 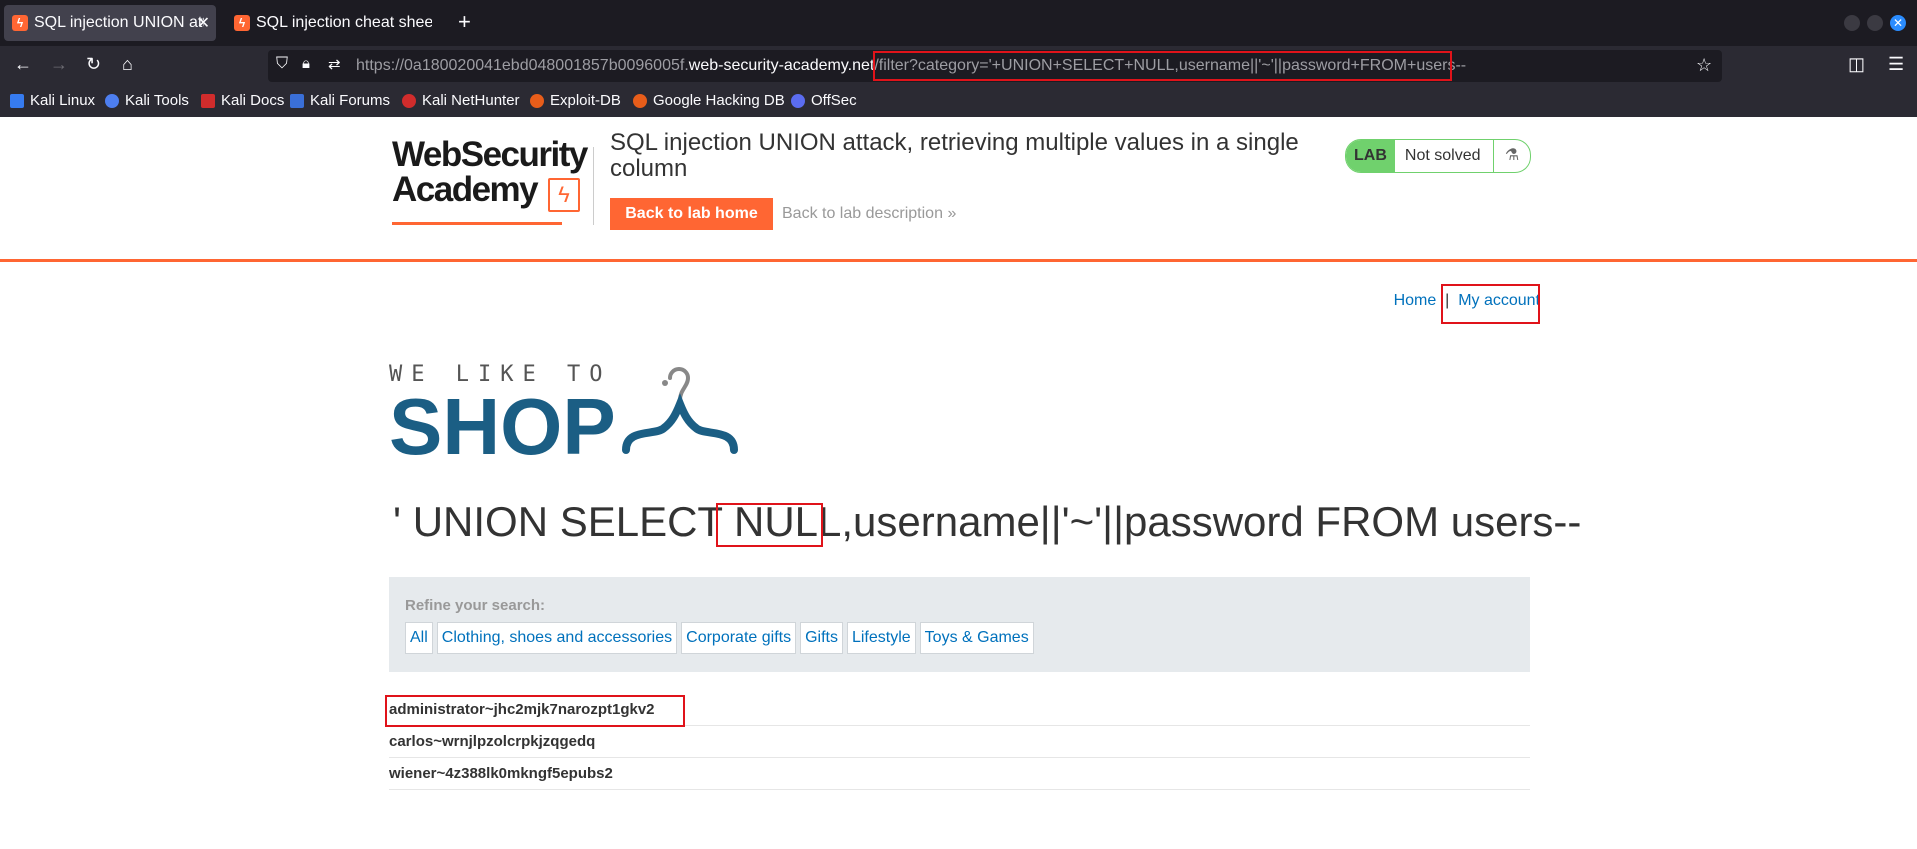 I want to click on home-link: Home, so click(x=1415, y=300).